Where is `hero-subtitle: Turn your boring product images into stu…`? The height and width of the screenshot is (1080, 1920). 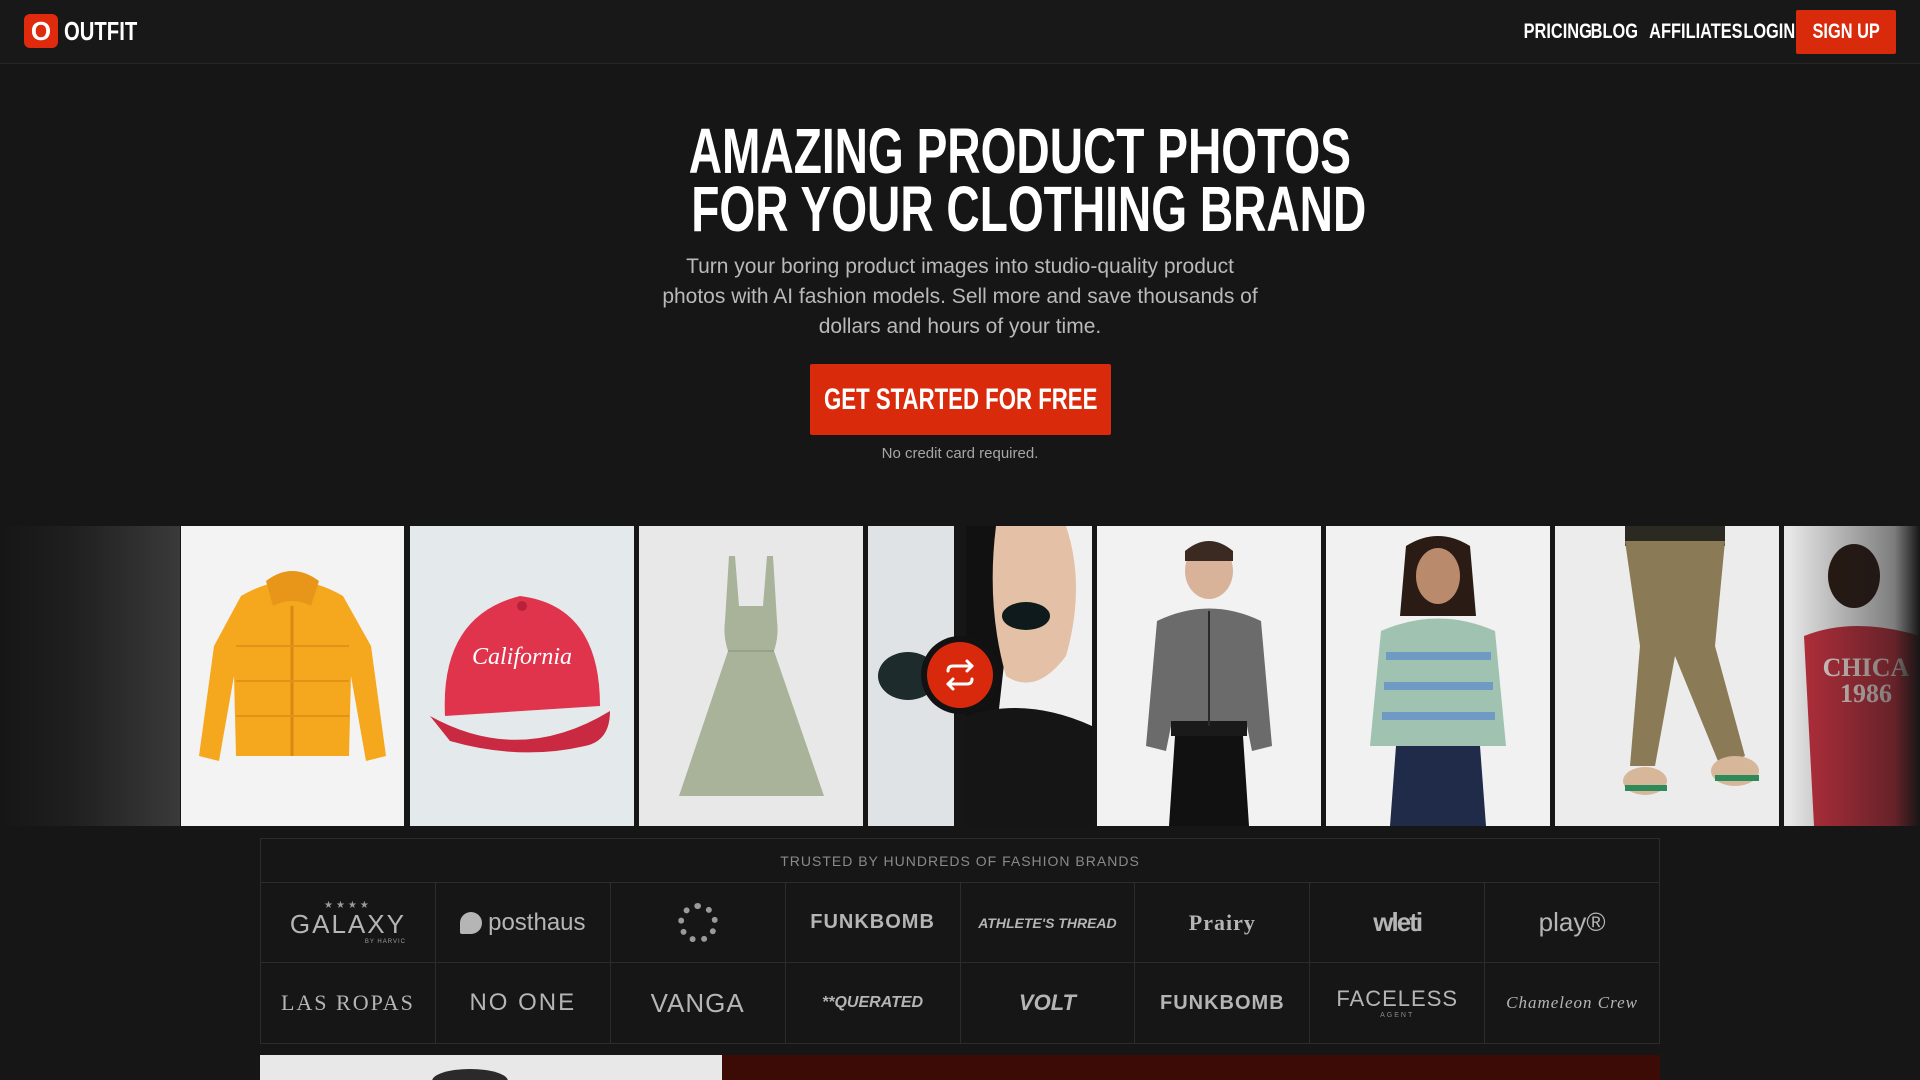
hero-subtitle: Turn your boring product images into stu… is located at coordinates (960, 296).